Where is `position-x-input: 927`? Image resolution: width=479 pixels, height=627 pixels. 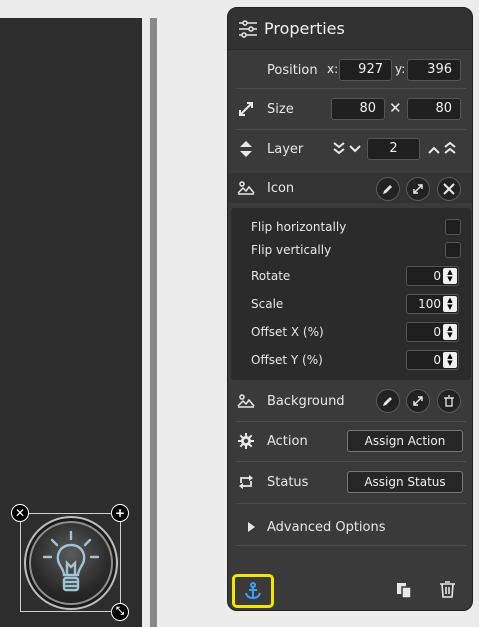 position-x-input: 927 is located at coordinates (365, 70).